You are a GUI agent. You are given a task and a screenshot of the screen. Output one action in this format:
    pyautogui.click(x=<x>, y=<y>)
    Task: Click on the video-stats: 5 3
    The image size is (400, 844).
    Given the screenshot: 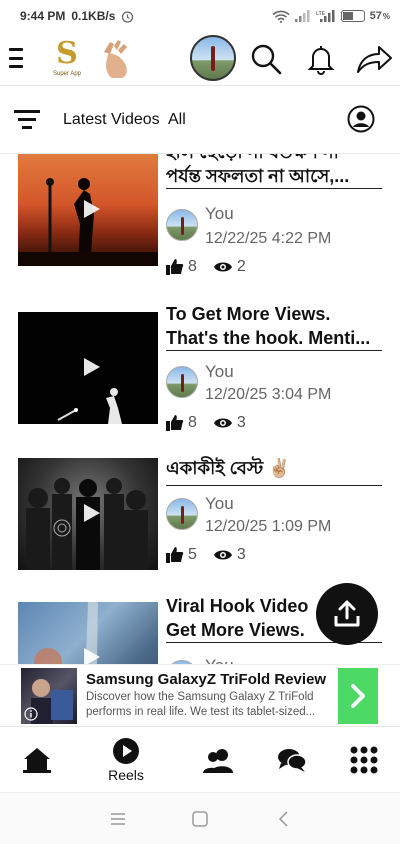 What is the action you would take?
    pyautogui.click(x=214, y=555)
    